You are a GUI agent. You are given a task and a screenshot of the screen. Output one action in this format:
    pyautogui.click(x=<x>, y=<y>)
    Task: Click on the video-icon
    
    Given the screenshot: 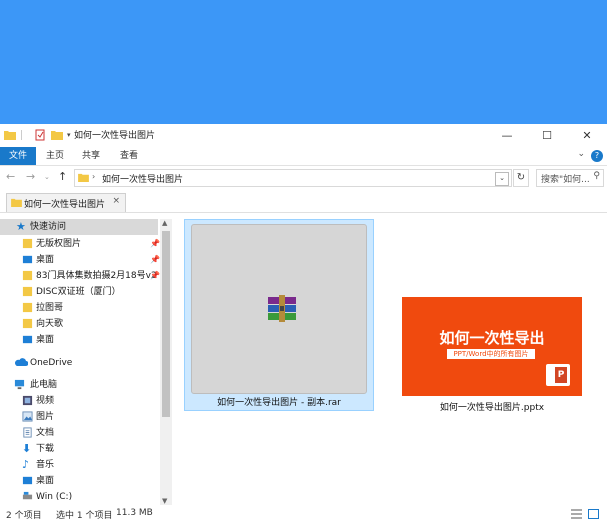 What is the action you would take?
    pyautogui.click(x=27, y=400)
    